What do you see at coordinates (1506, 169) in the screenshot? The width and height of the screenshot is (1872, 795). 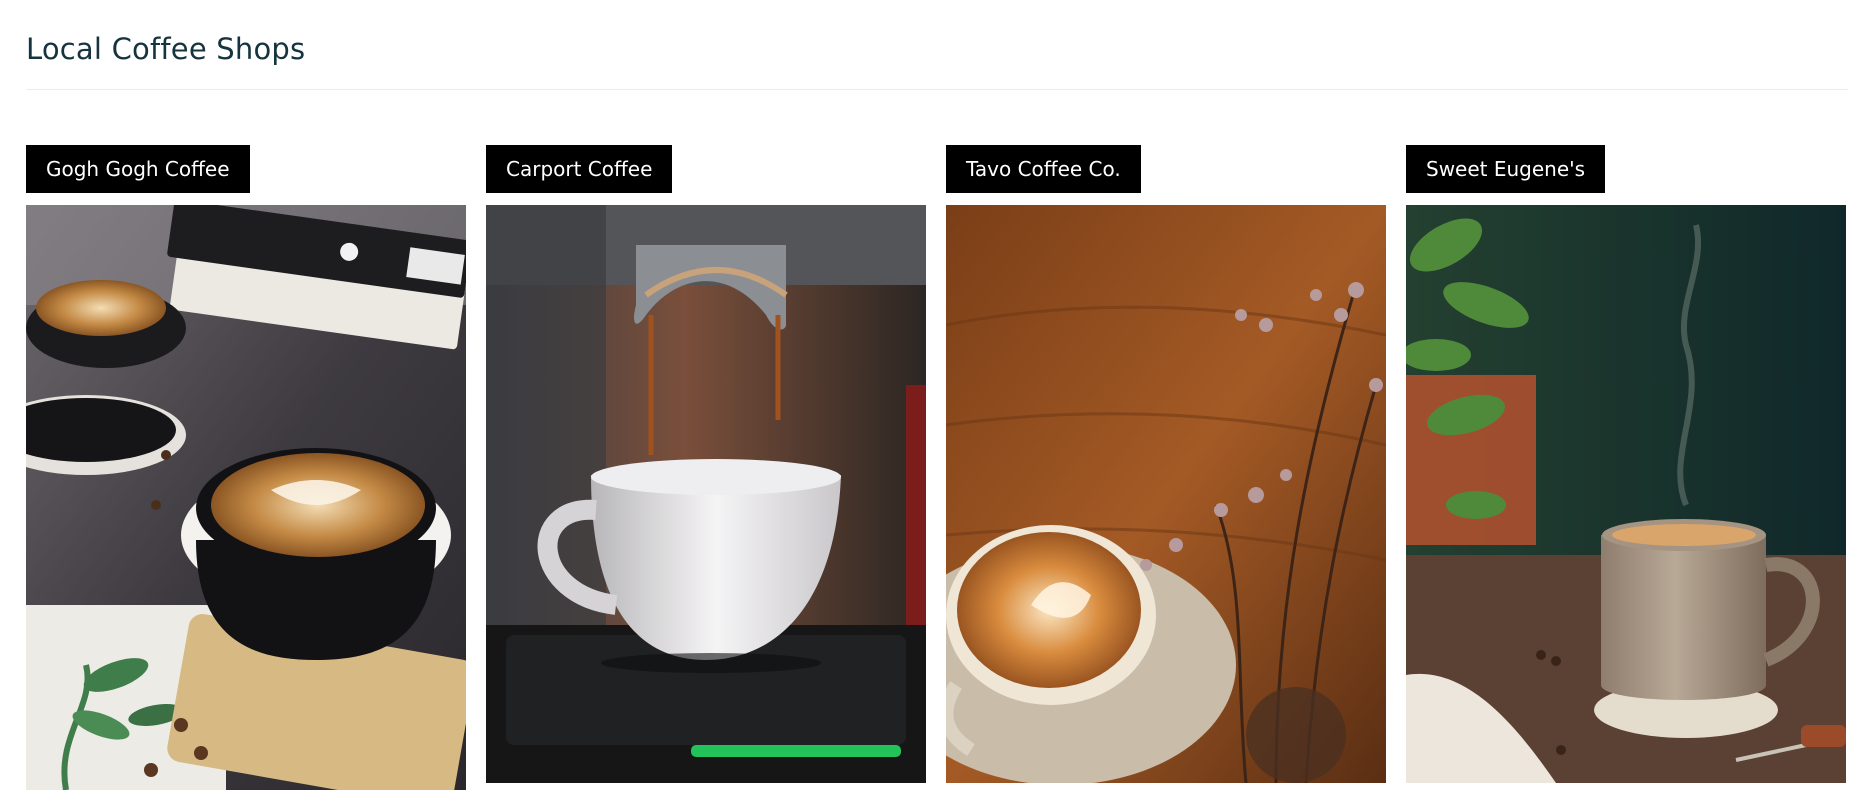 I see `shop-name-label: Sweet Eugene's` at bounding box center [1506, 169].